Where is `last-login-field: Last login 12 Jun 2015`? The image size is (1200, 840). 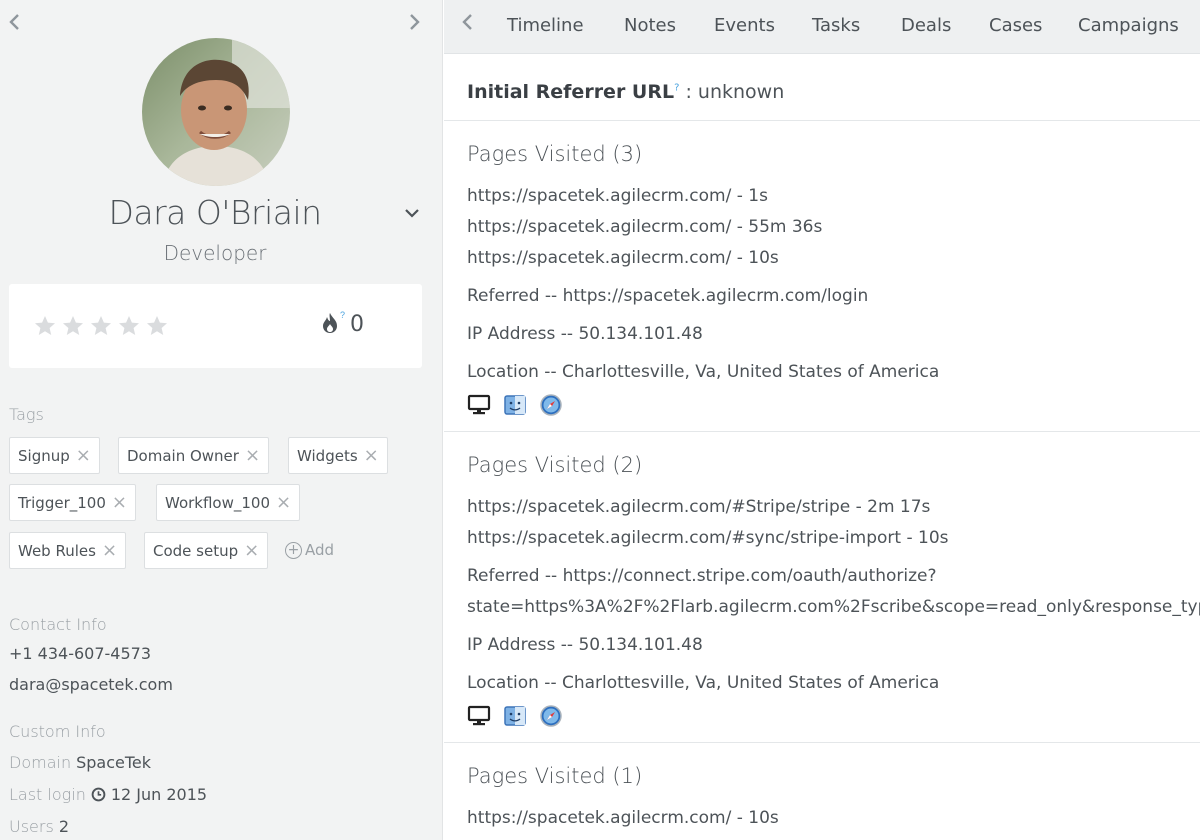 last-login-field: Last login 12 Jun 2015 is located at coordinates (108, 794).